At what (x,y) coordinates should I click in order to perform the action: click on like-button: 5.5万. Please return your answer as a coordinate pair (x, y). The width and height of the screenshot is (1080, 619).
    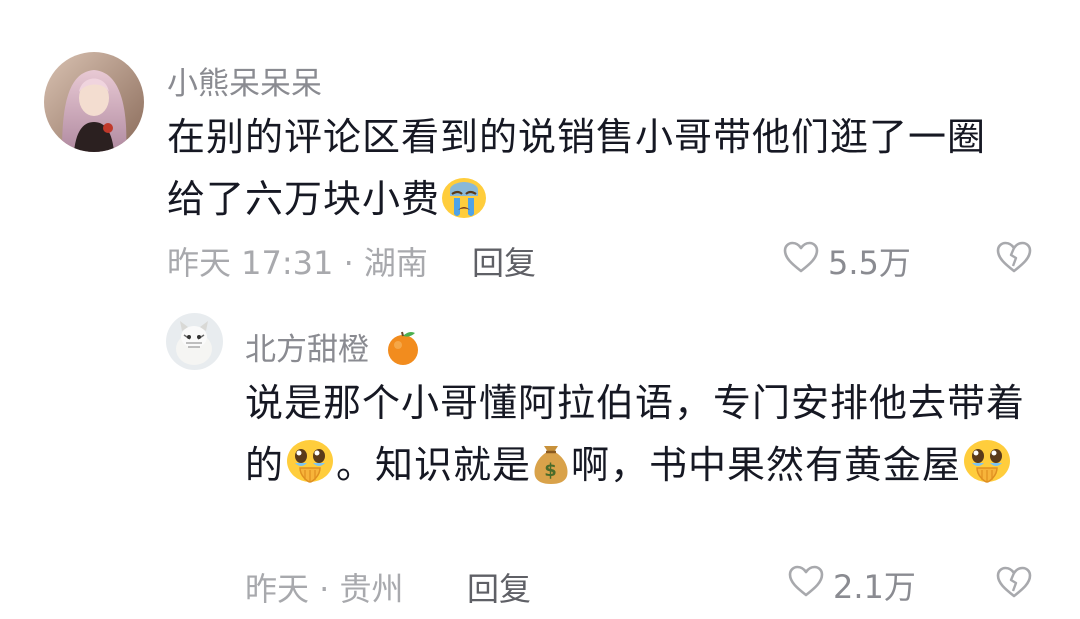
    Looking at the image, I should click on (846, 261).